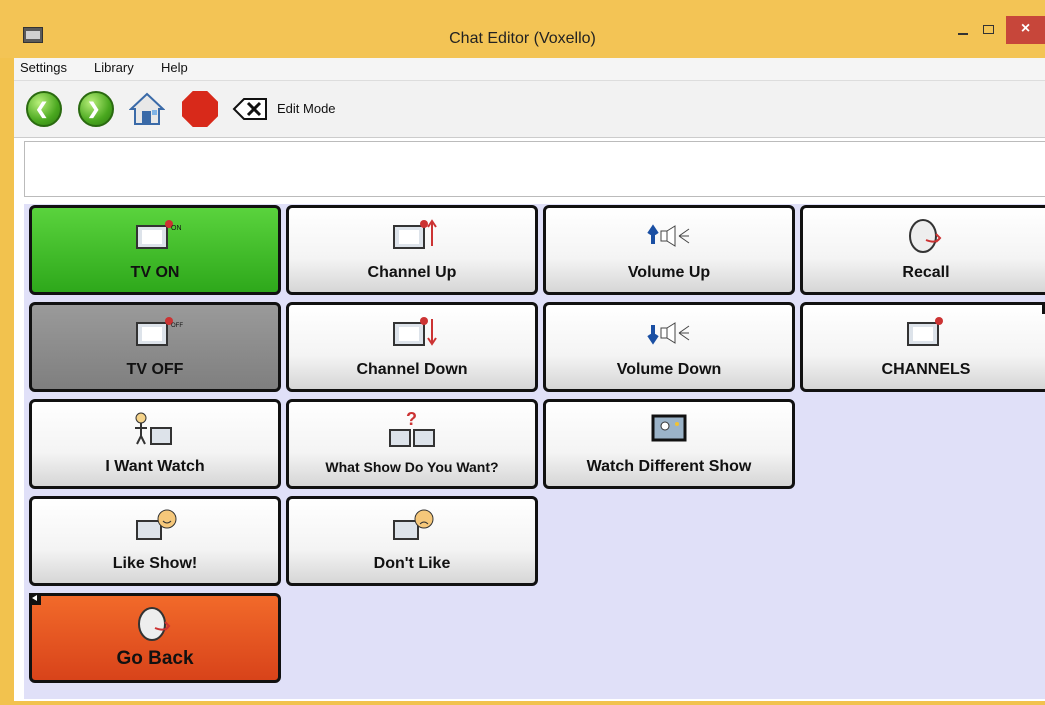 The width and height of the screenshot is (1045, 705). What do you see at coordinates (963, 34) in the screenshot?
I see `minimize-icon` at bounding box center [963, 34].